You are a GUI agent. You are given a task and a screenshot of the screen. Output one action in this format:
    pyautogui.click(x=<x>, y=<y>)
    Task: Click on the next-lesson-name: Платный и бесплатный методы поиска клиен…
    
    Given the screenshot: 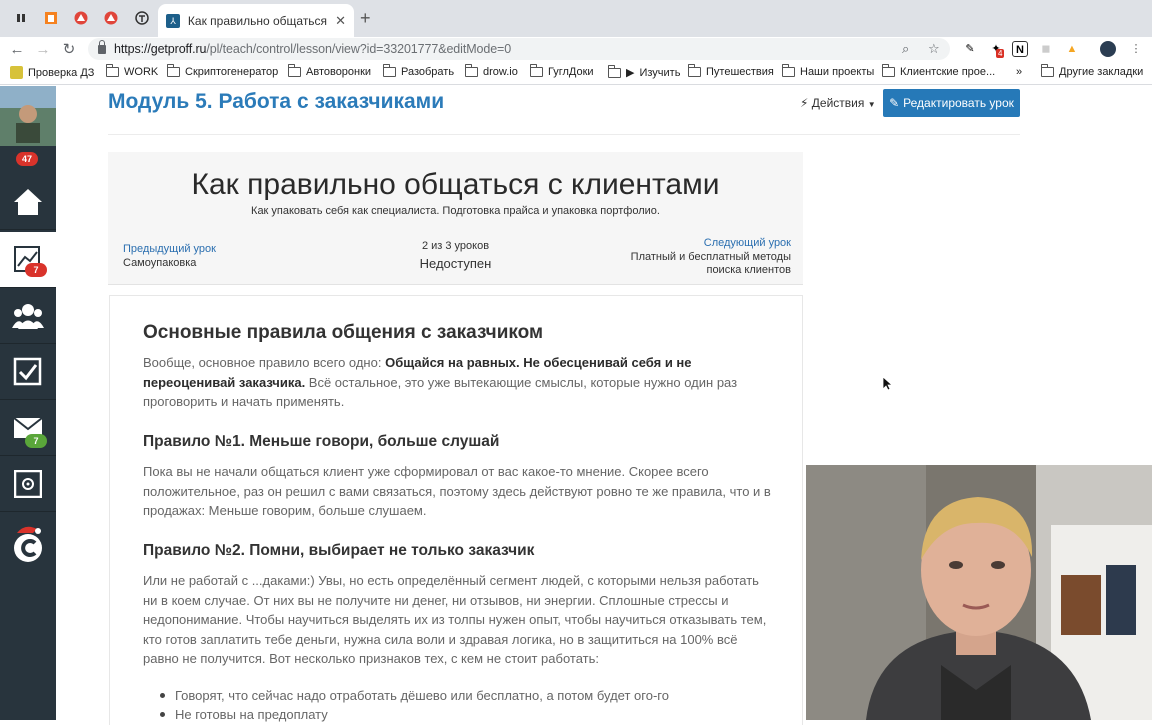 What is the action you would take?
    pyautogui.click(x=706, y=264)
    